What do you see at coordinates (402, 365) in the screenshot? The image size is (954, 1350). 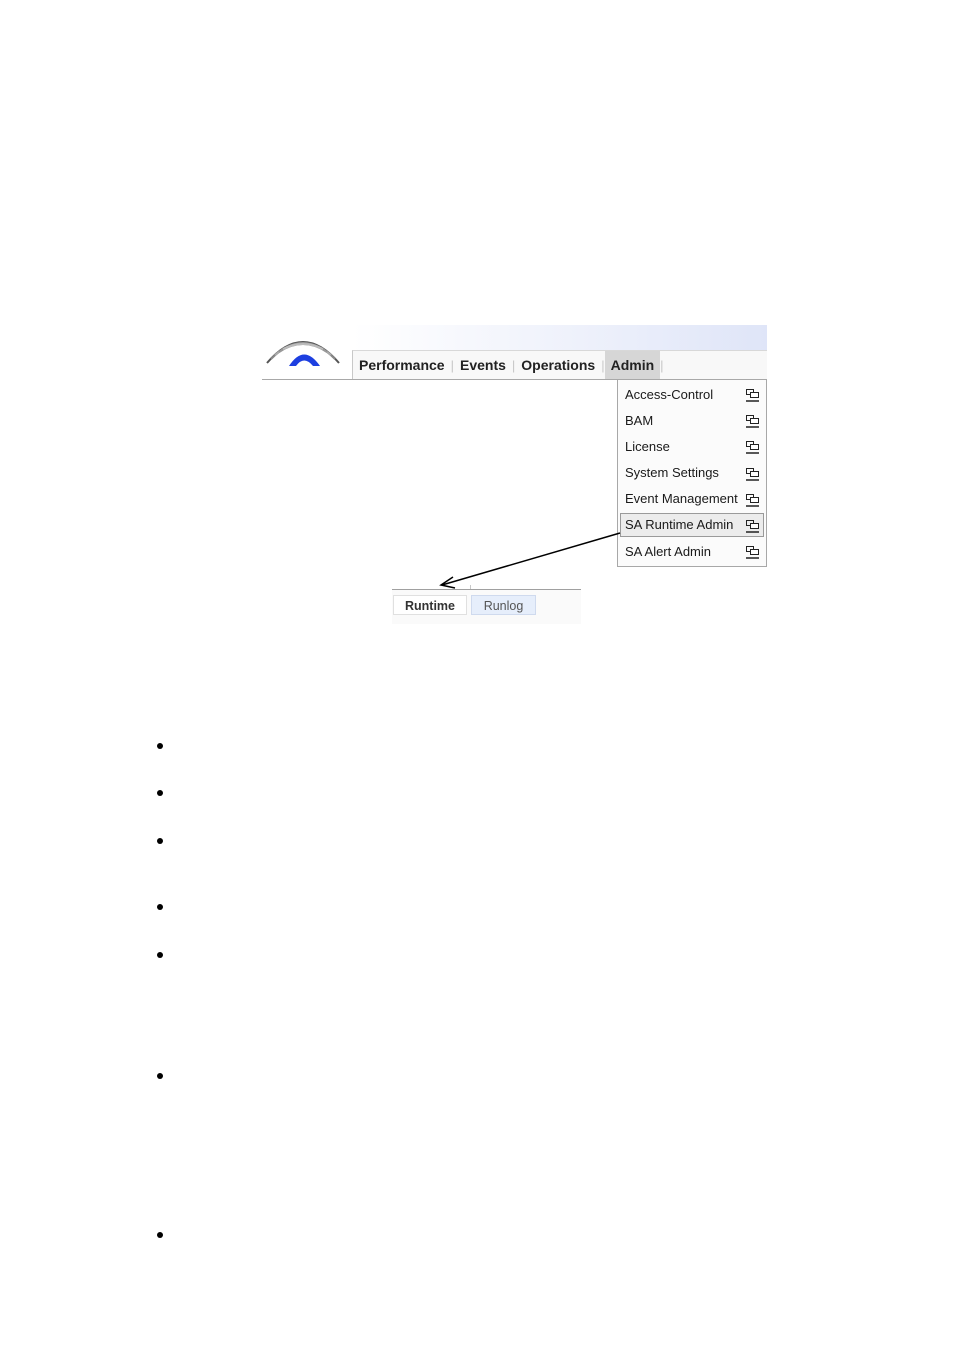 I see `nav-performance: Performance` at bounding box center [402, 365].